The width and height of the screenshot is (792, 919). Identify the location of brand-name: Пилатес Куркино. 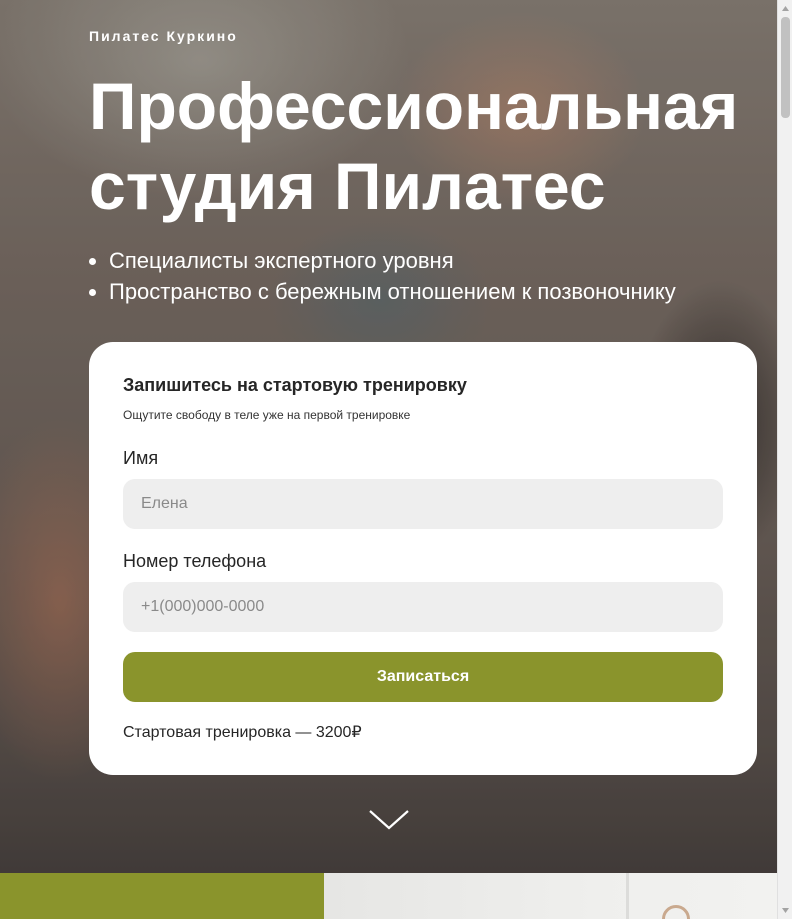
(163, 36).